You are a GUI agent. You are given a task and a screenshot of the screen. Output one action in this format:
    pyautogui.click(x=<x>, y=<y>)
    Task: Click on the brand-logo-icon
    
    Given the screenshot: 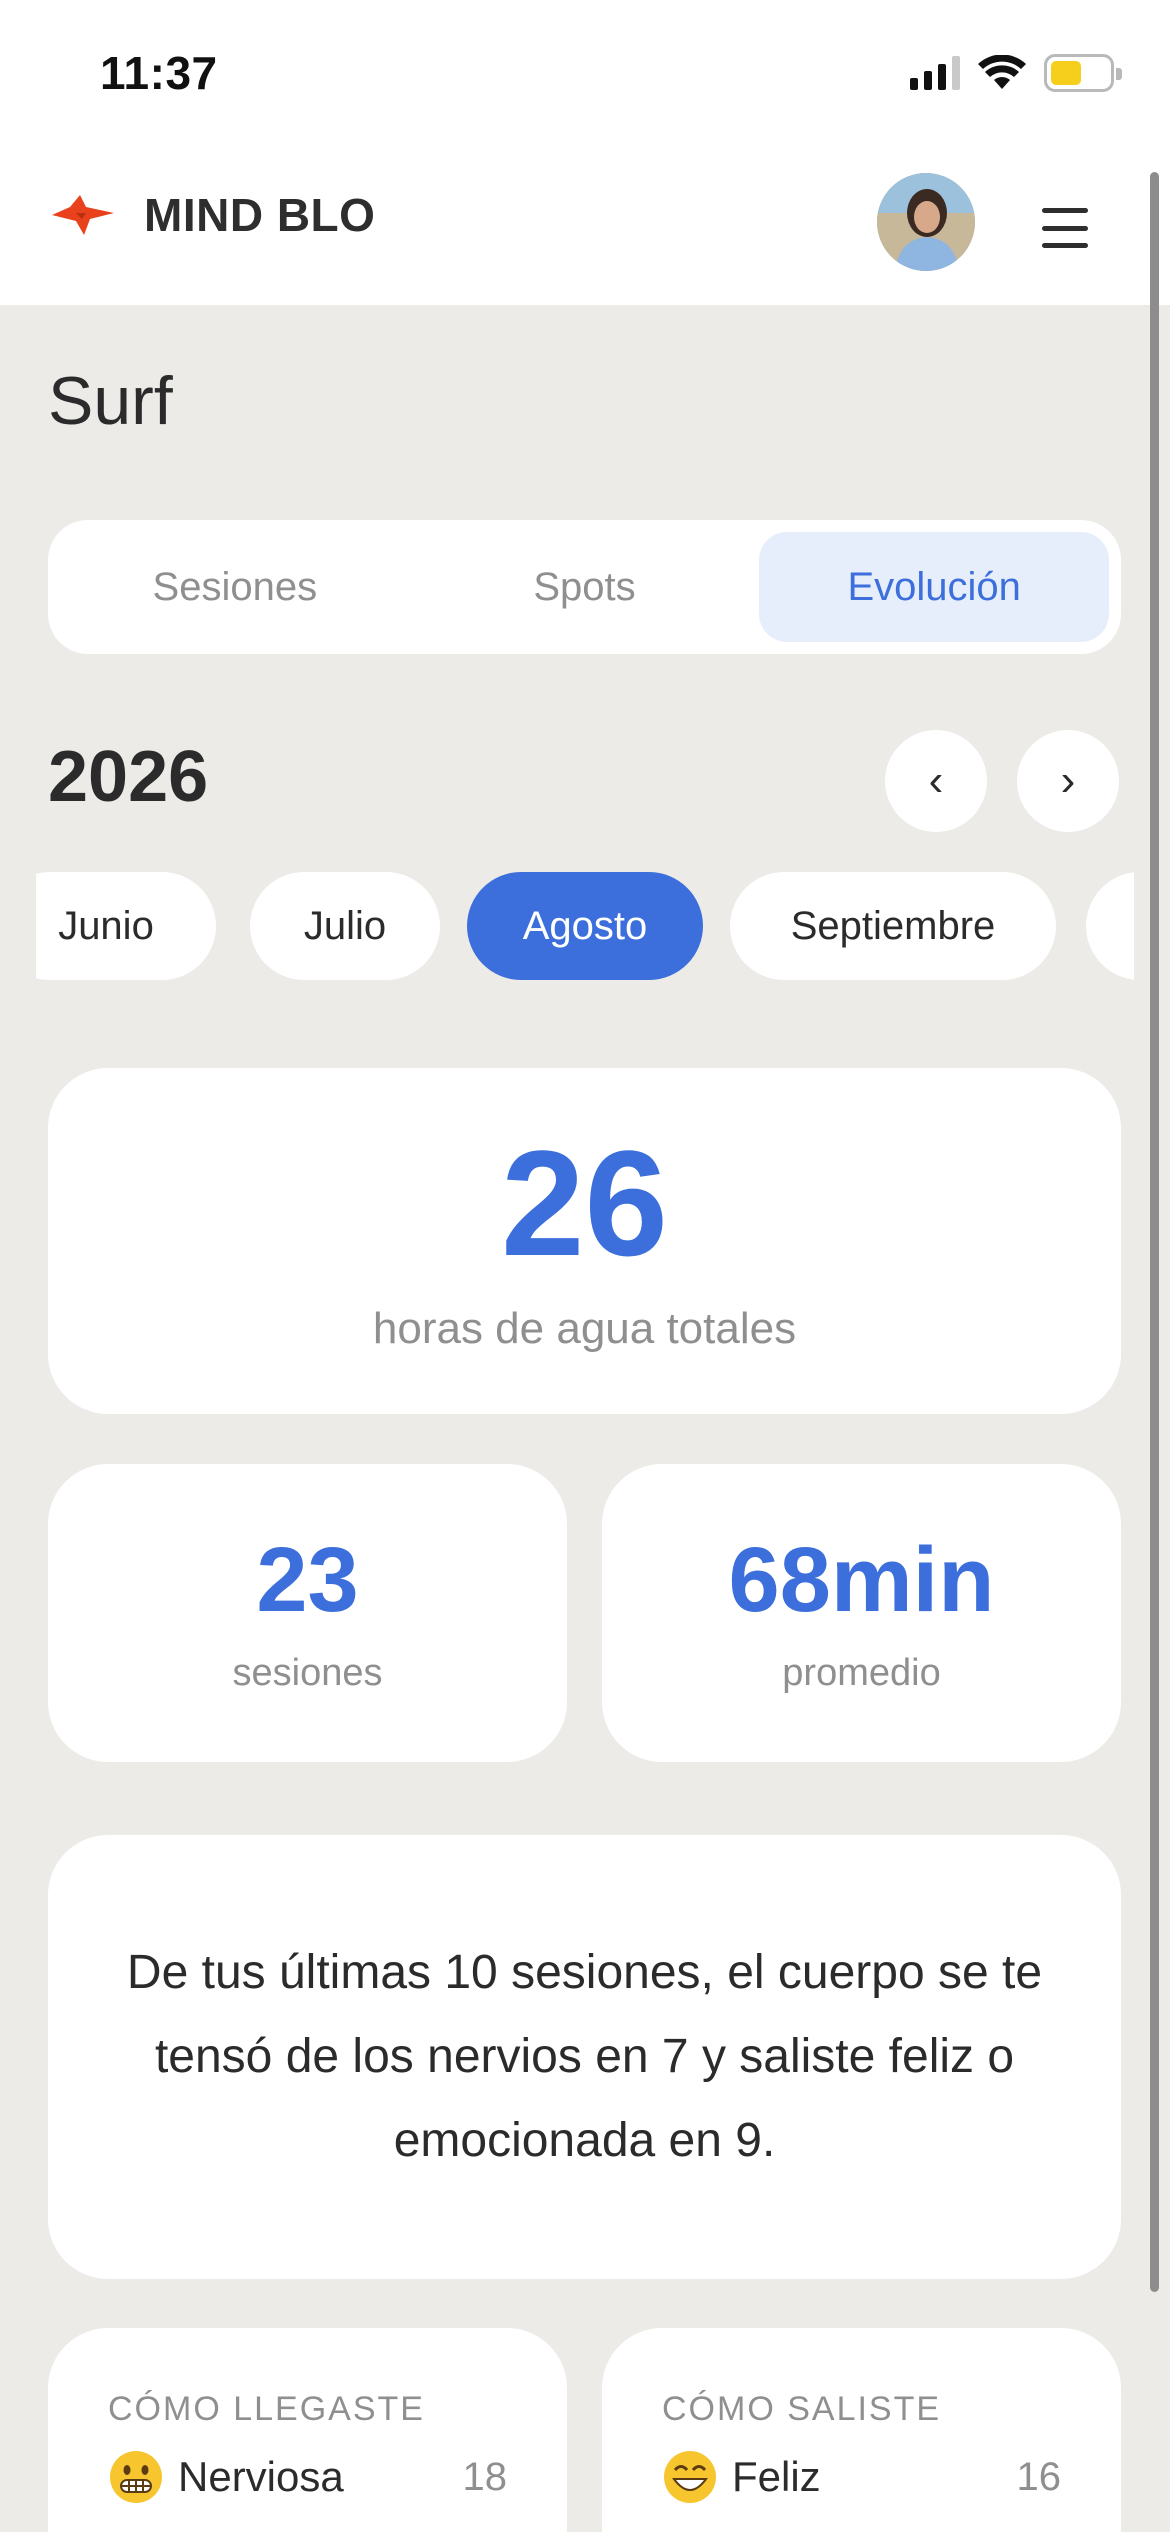 What is the action you would take?
    pyautogui.click(x=83, y=215)
    